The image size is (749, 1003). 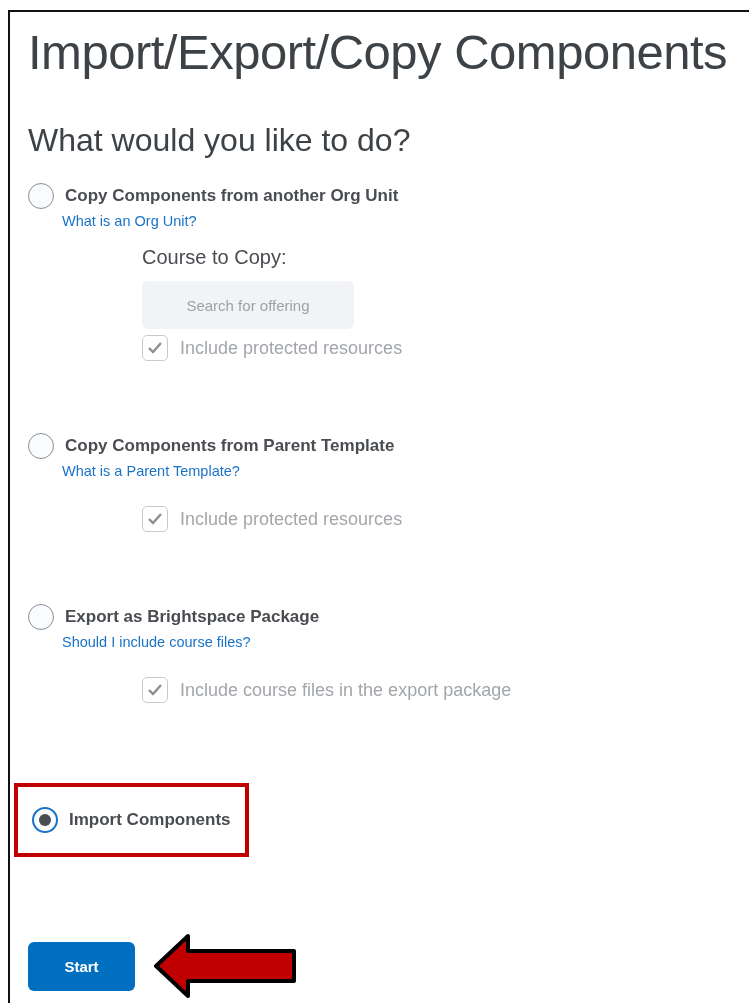 I want to click on start-button: Start, so click(x=81, y=966).